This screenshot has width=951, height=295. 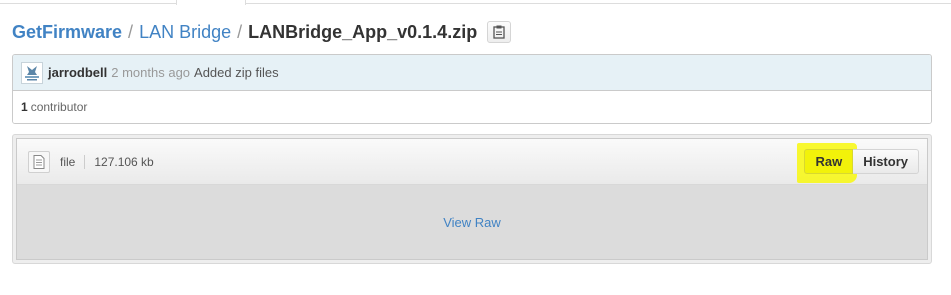 I want to click on contributor-count: 1, so click(x=24, y=107).